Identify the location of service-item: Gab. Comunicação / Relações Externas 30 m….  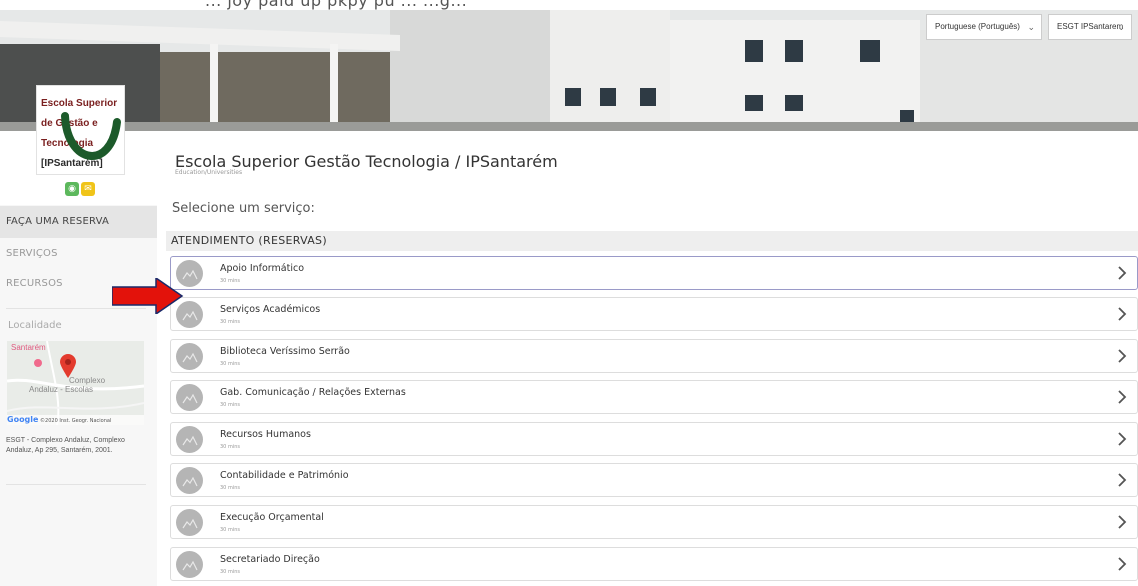
(654, 397).